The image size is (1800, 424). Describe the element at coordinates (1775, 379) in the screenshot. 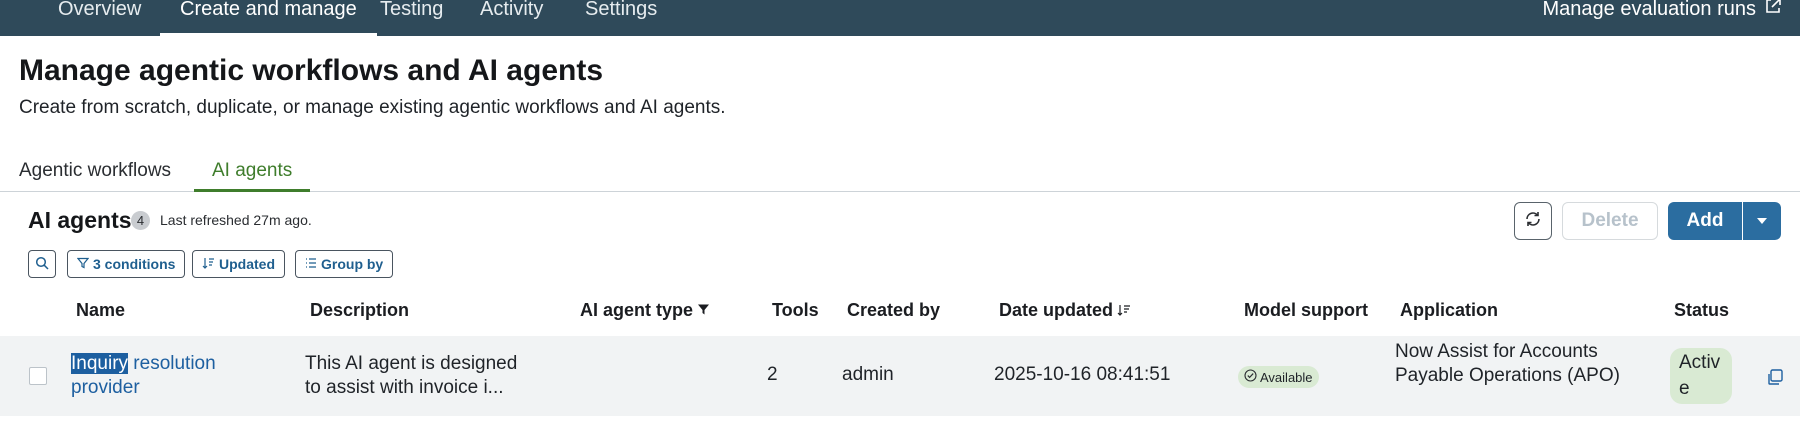

I see `copy-icon` at that location.